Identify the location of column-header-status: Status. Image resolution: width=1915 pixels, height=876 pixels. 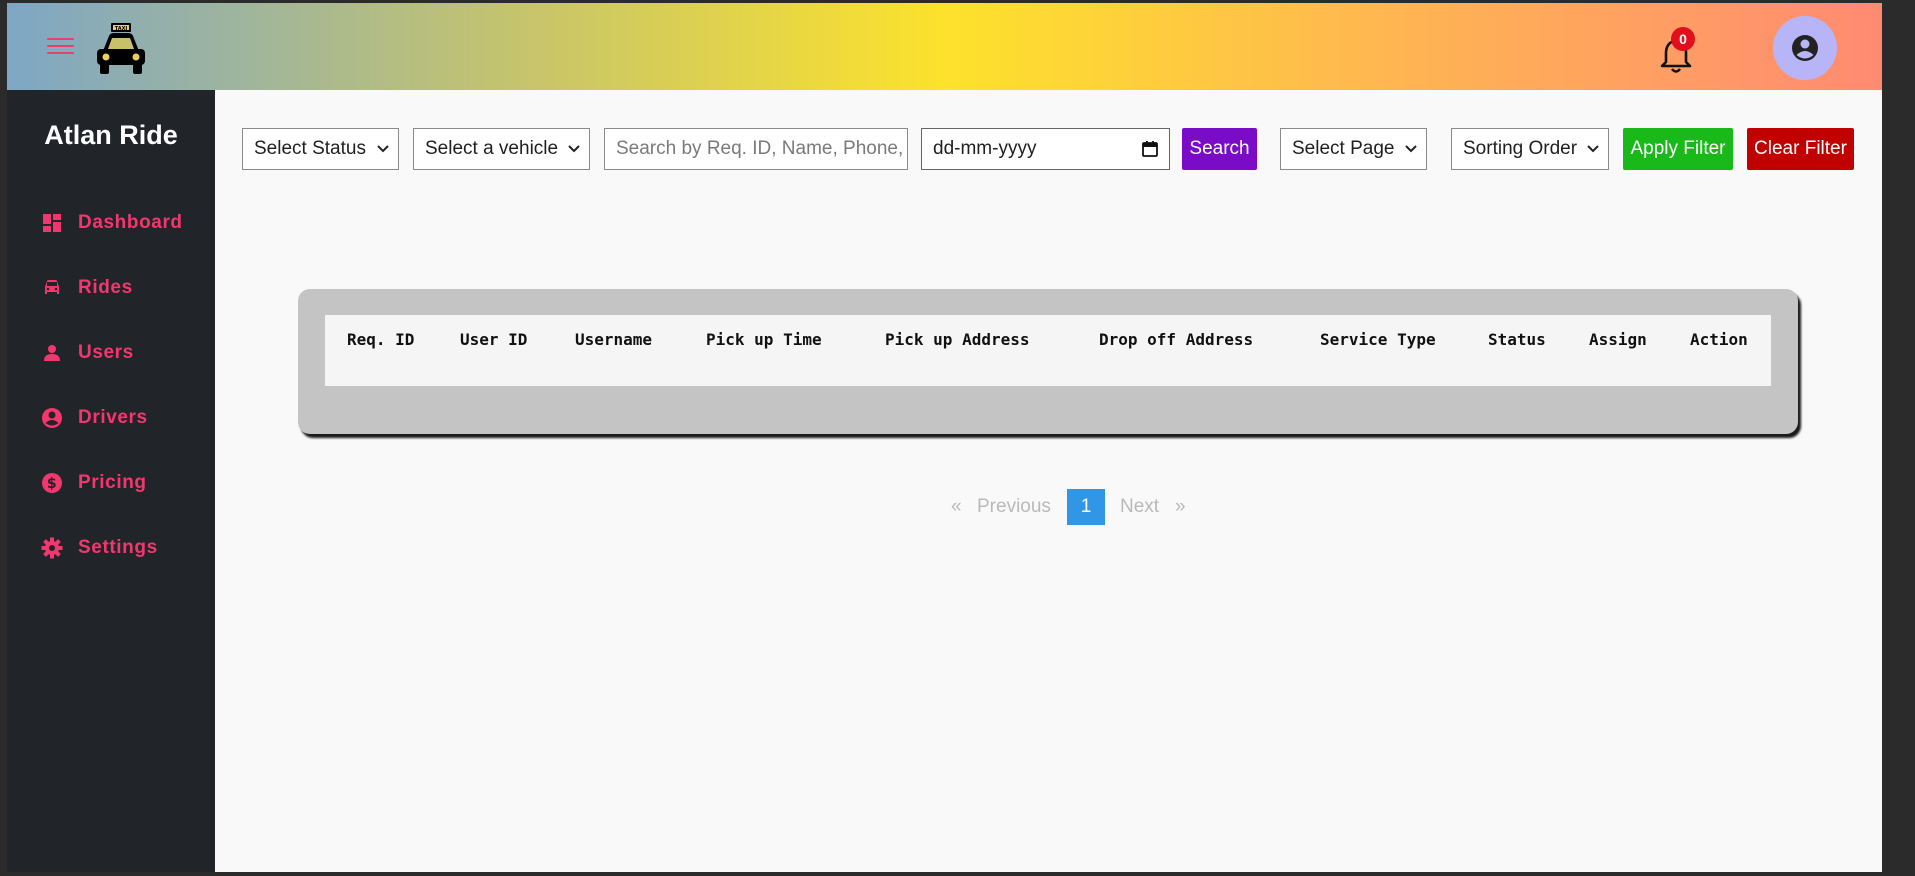
(1517, 339).